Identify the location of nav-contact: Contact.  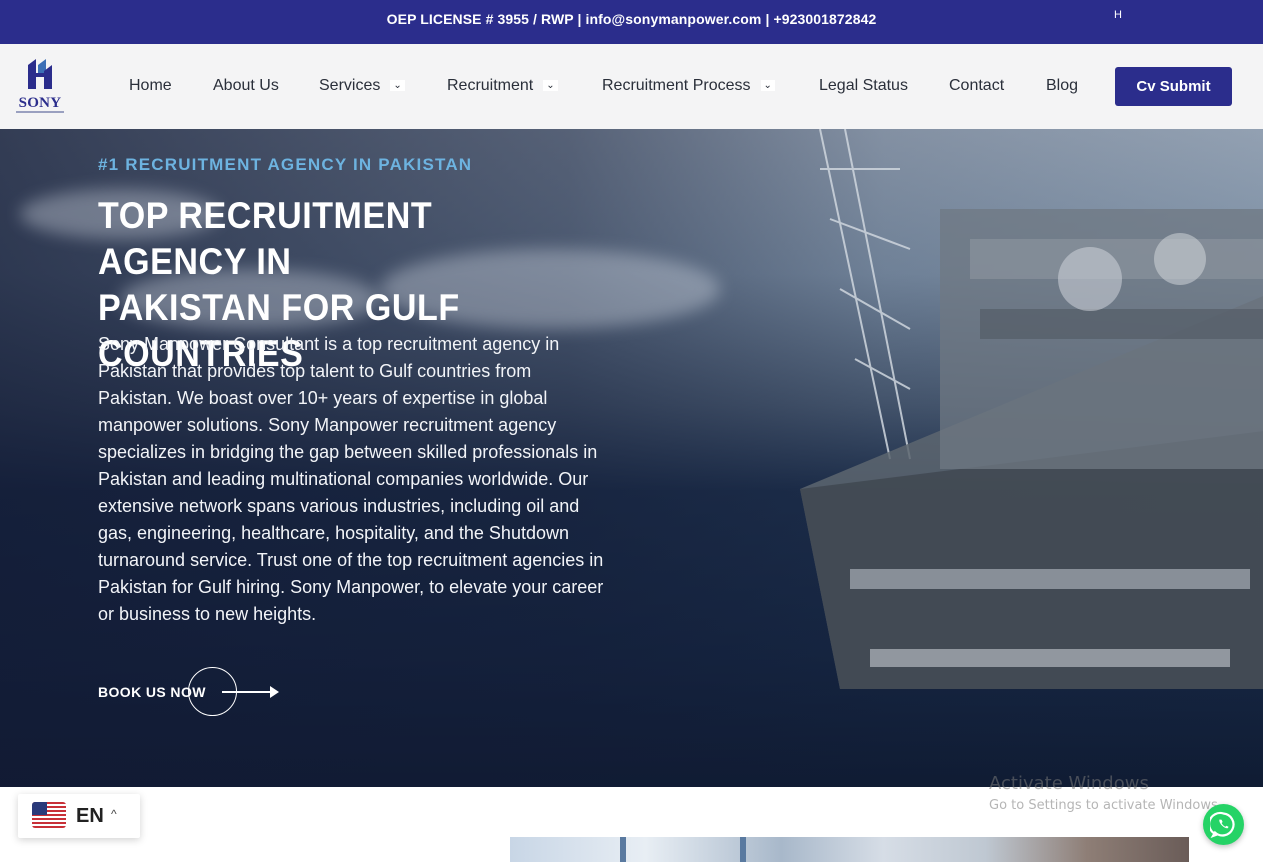
(976, 86).